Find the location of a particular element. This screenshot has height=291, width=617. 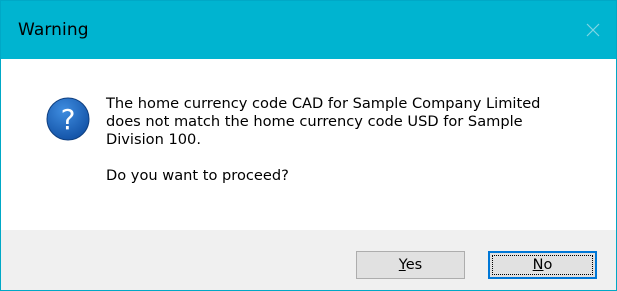

window-title: Warning is located at coordinates (53, 30).